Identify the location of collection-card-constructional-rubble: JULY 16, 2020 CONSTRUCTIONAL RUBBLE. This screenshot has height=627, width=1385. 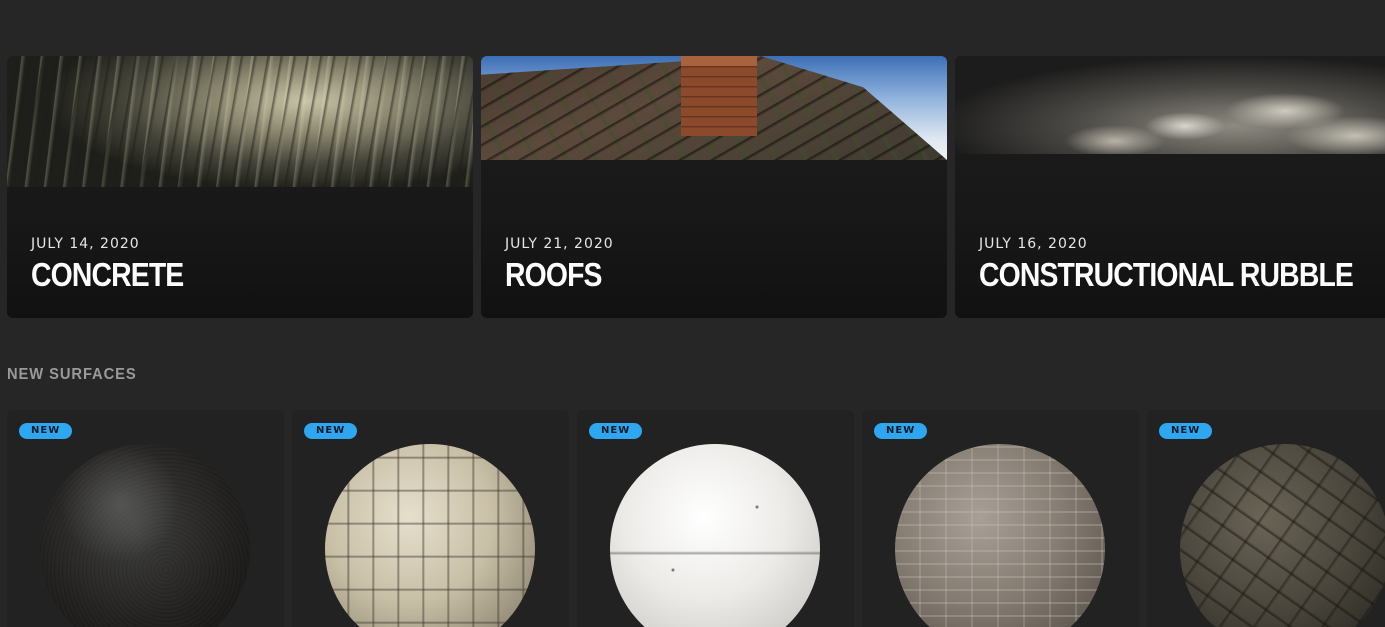
(1170, 187).